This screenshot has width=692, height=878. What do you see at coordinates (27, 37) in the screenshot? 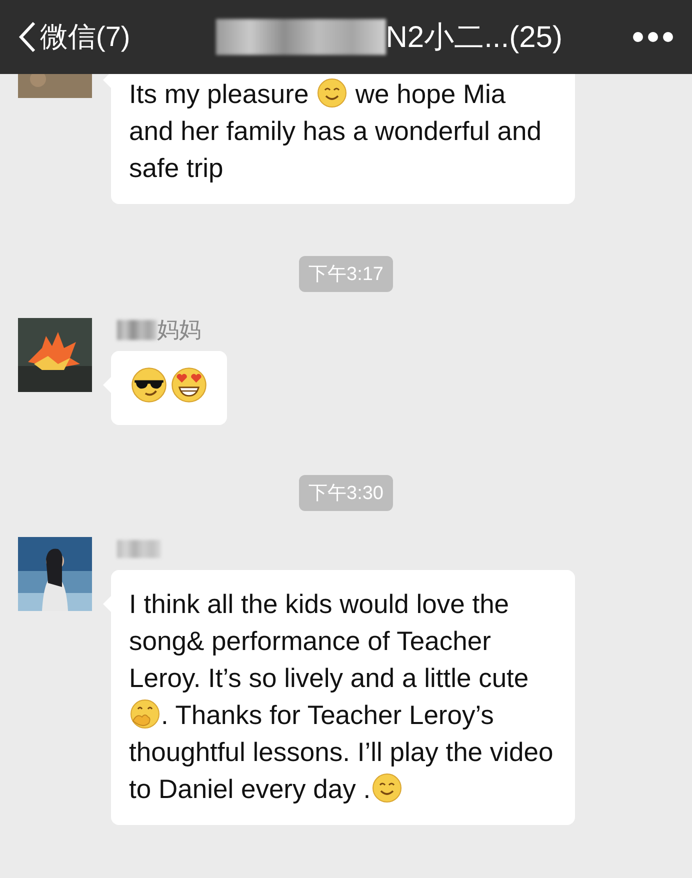
I see `chevron-left-icon` at bounding box center [27, 37].